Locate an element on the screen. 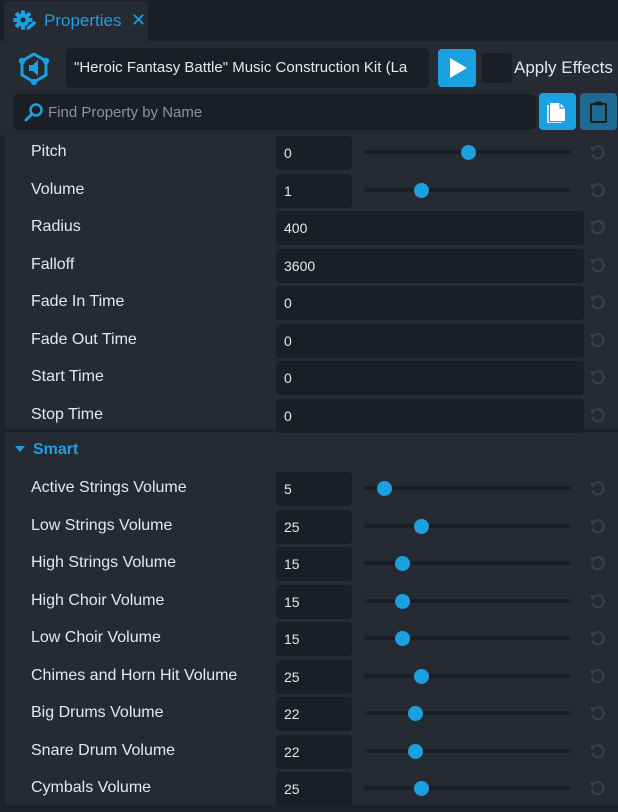 Image resolution: width=618 pixels, height=812 pixels. close-icon: ✕ is located at coordinates (138, 20).